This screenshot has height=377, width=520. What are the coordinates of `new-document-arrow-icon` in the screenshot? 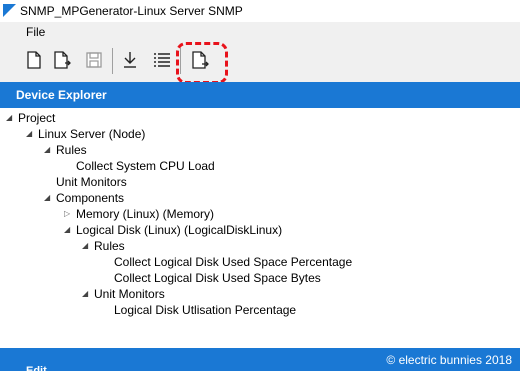 It's located at (62, 61).